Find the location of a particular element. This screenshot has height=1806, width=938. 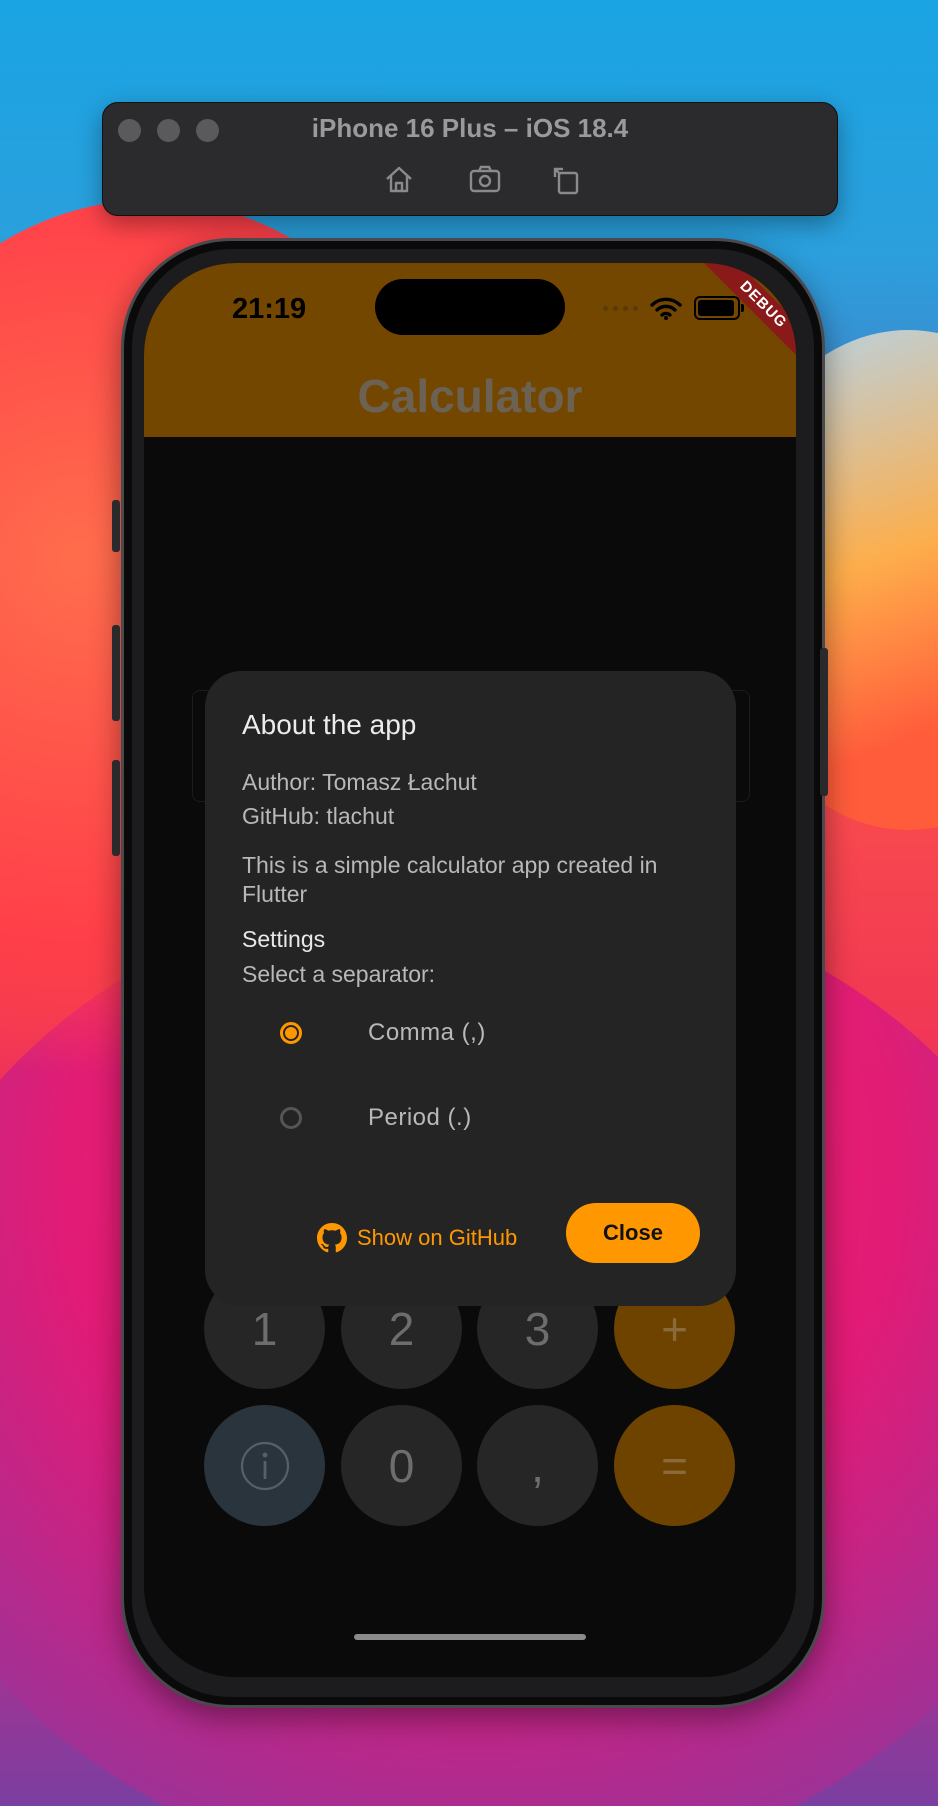

settings-heading: Settings is located at coordinates (284, 939).